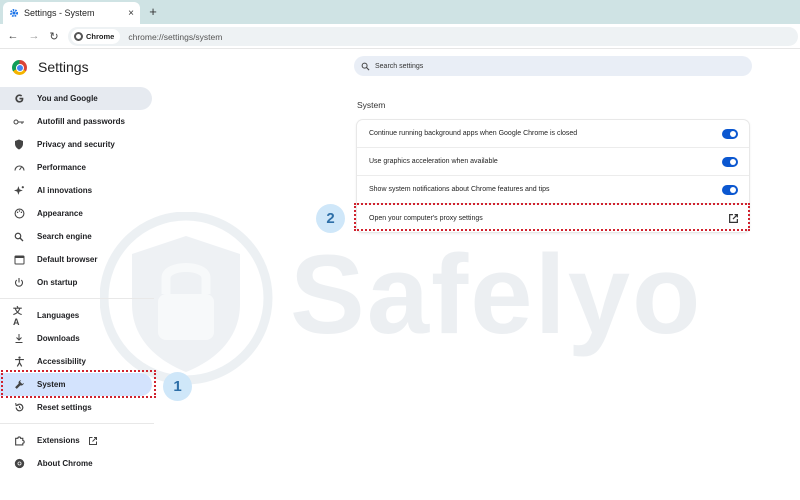  What do you see at coordinates (433, 161) in the screenshot?
I see `setting-label: Use graphics acceleration when available` at bounding box center [433, 161].